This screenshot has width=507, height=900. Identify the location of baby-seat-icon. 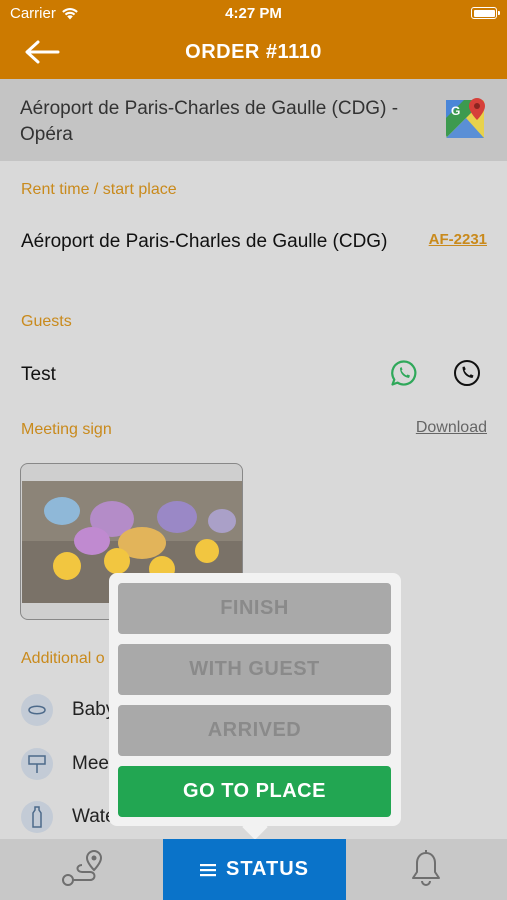
(37, 710).